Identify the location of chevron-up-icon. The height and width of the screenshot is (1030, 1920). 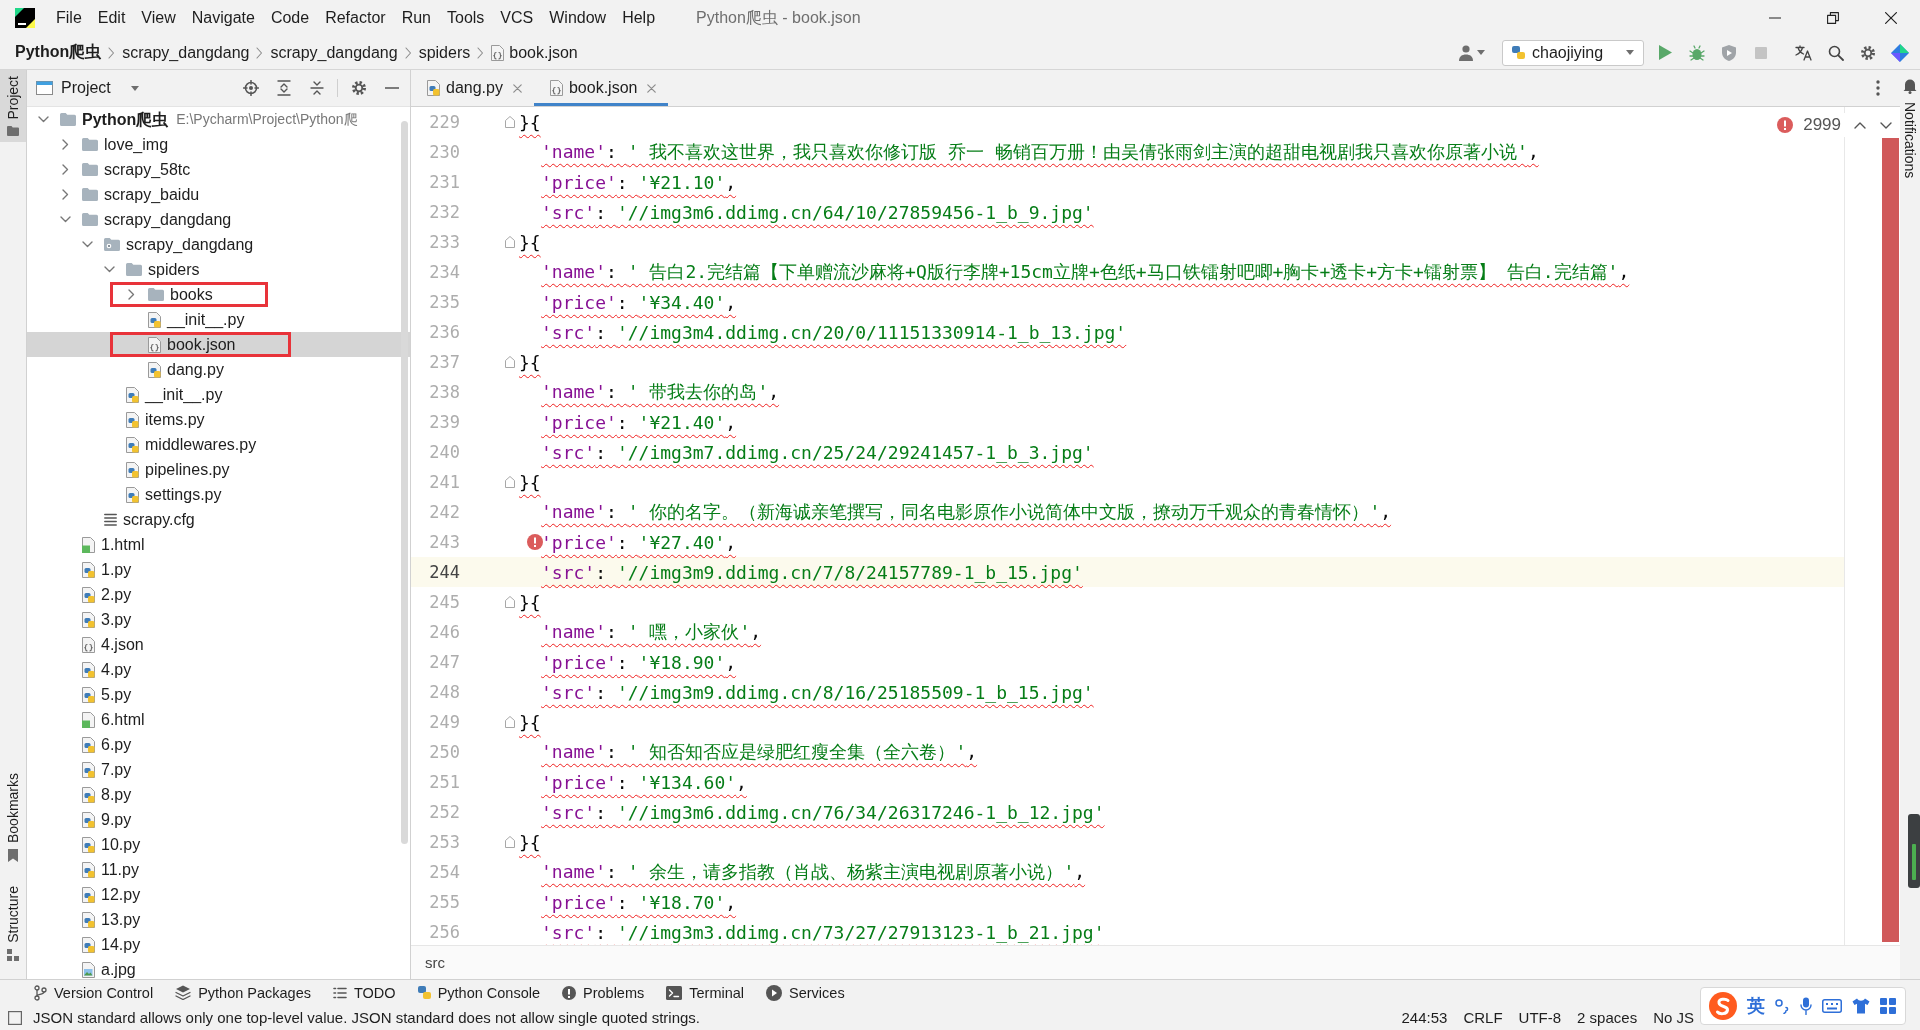
(1860, 125).